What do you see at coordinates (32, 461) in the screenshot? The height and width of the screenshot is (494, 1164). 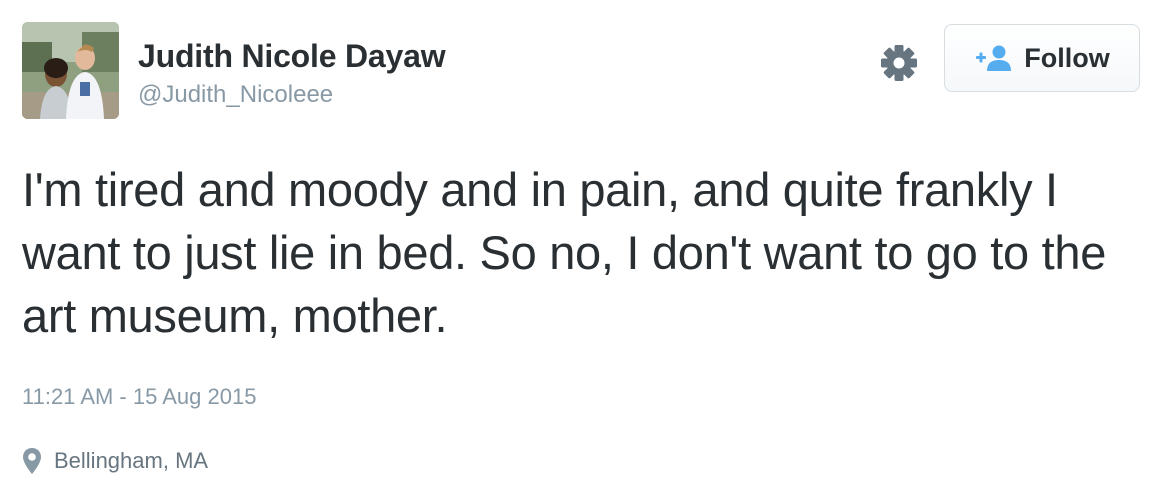 I see `map-pin-icon` at bounding box center [32, 461].